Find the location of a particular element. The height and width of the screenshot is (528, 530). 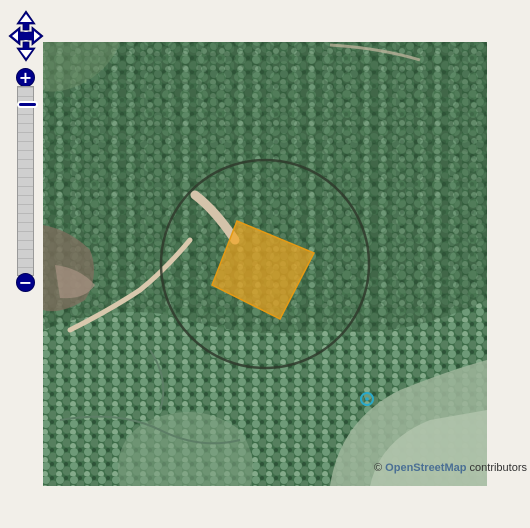

zoom-slider-track is located at coordinates (27, 181).